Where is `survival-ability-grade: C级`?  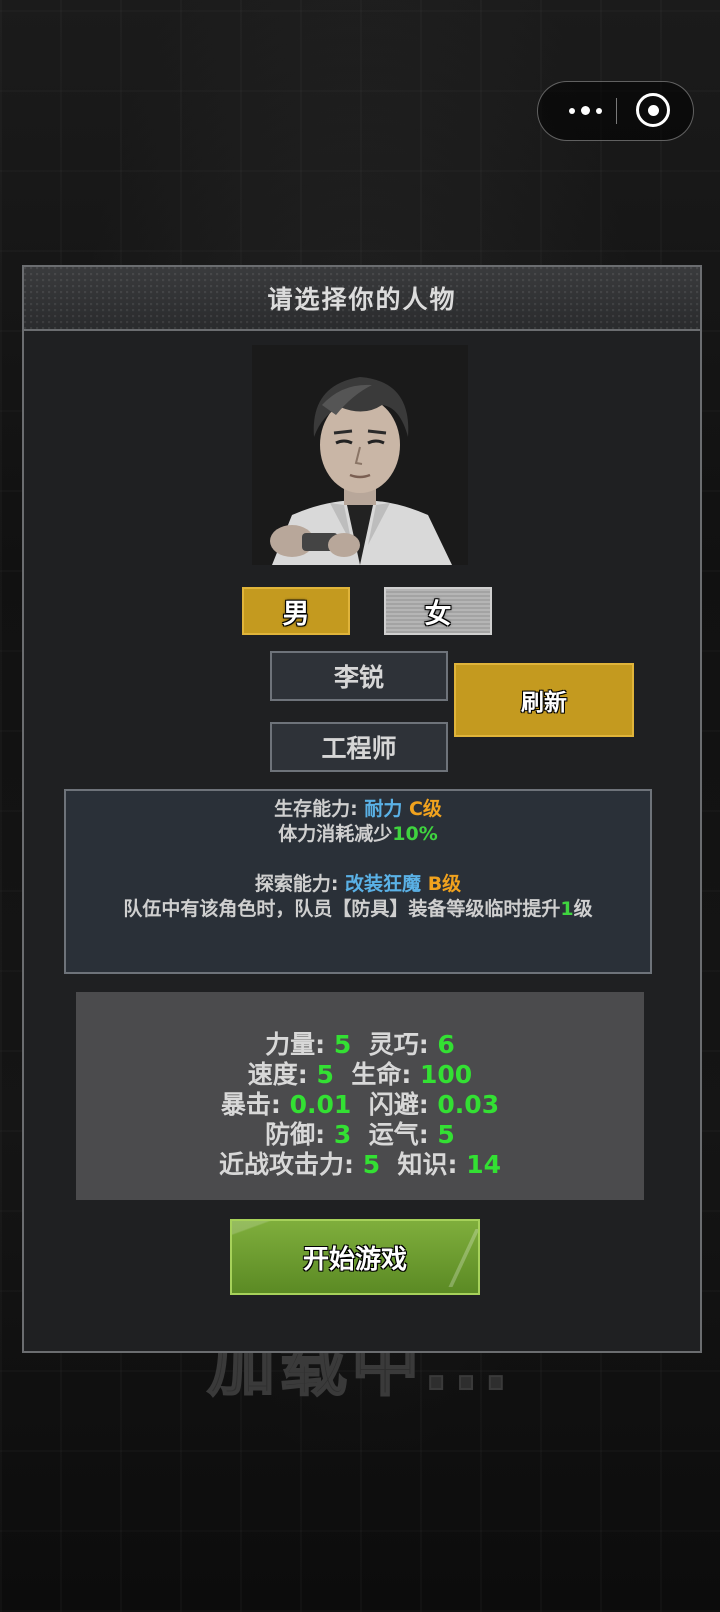 survival-ability-grade: C级 is located at coordinates (425, 809).